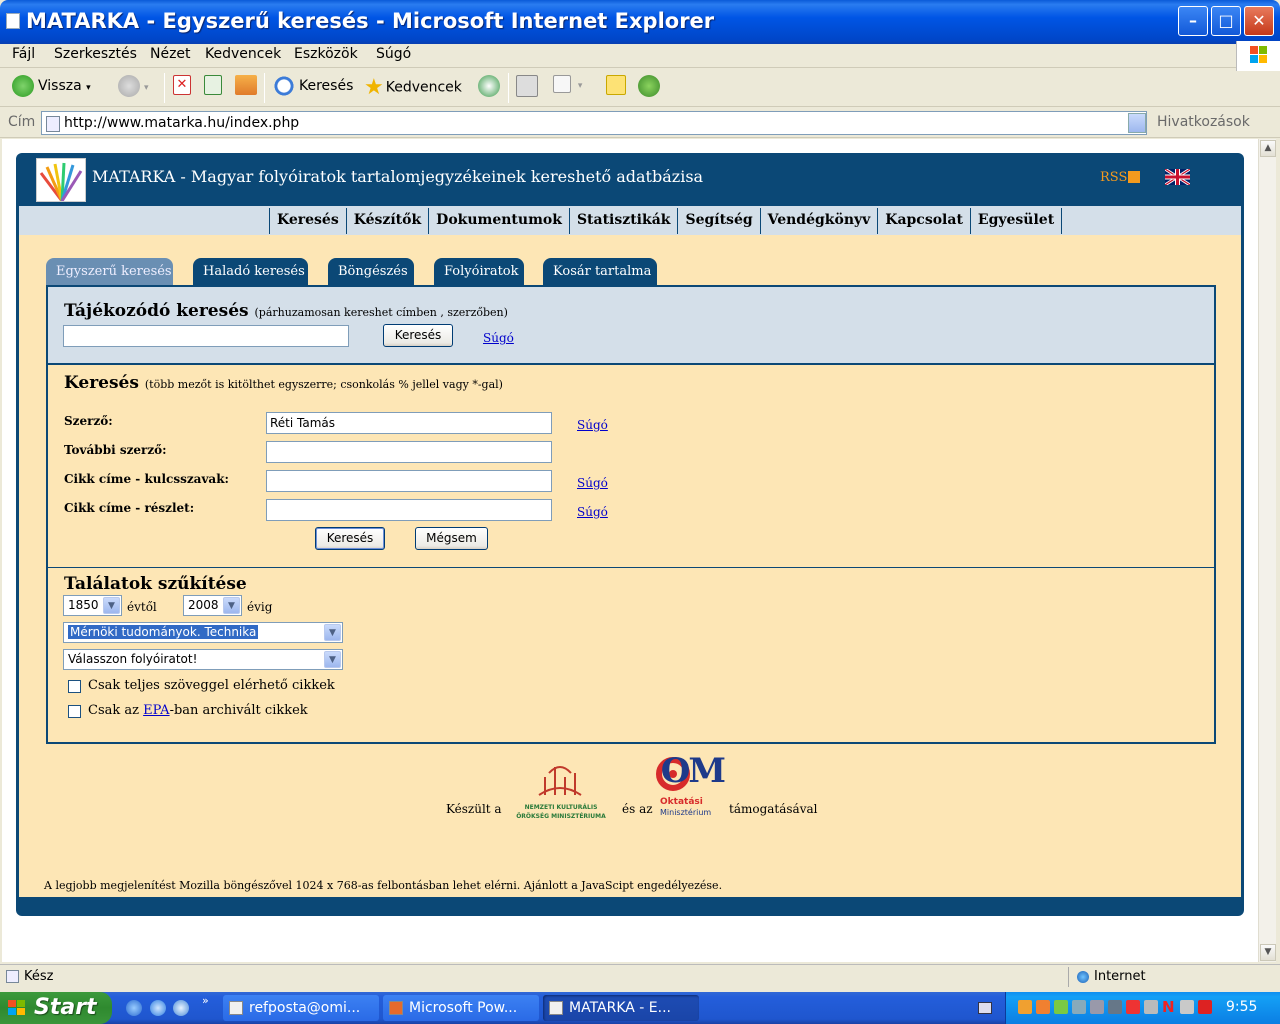 Image resolution: width=1280 pixels, height=1024 pixels. What do you see at coordinates (413, 88) in the screenshot?
I see `favorites-button: ★ Kedvencek` at bounding box center [413, 88].